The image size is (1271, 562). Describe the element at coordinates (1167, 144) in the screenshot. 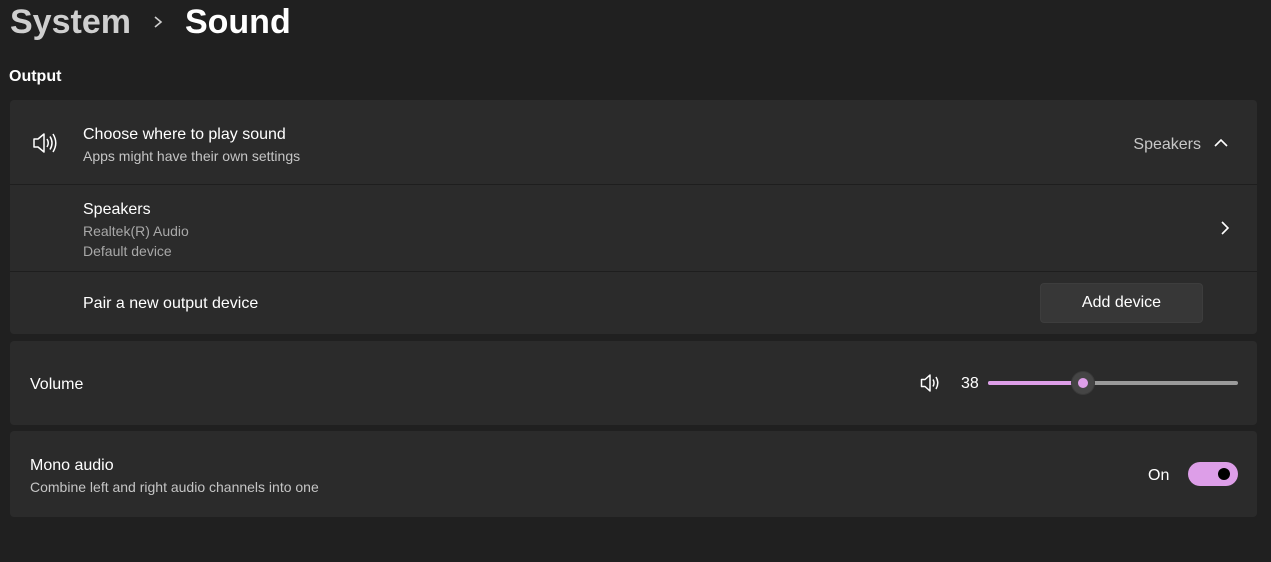

I see `selected-output-device: Speakers` at that location.